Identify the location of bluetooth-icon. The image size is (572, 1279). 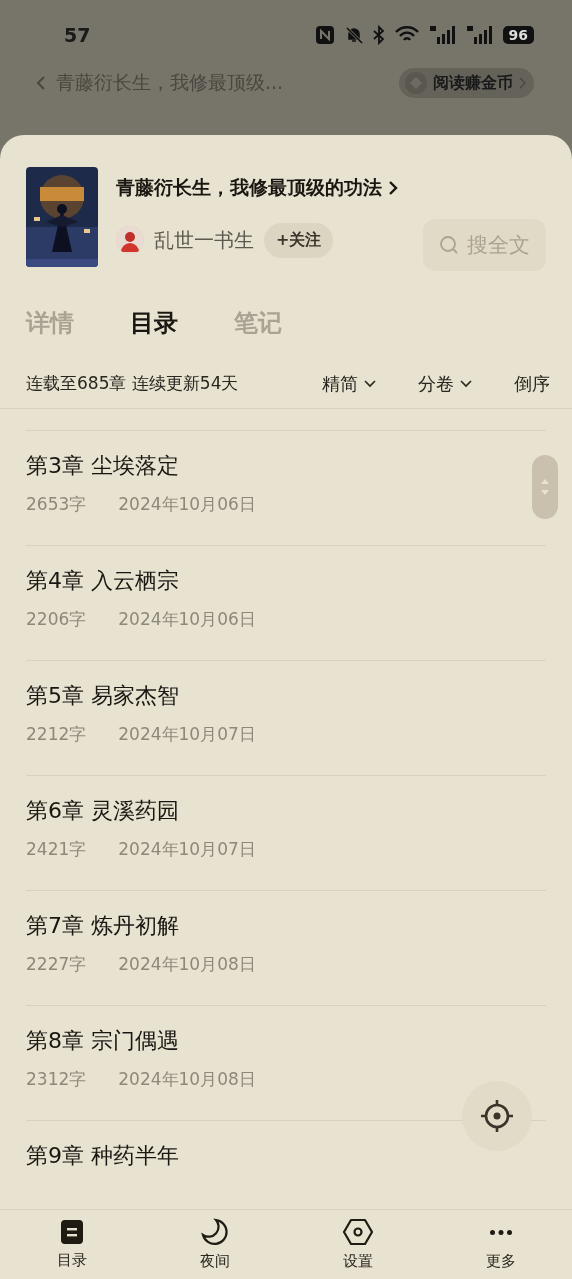
(378, 35).